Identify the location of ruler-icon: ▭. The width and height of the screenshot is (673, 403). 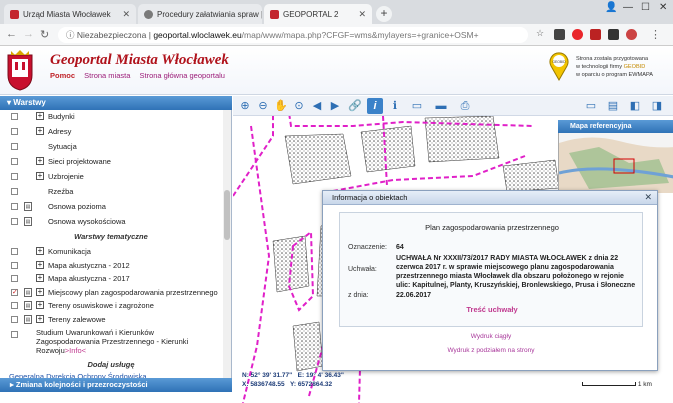
(417, 106).